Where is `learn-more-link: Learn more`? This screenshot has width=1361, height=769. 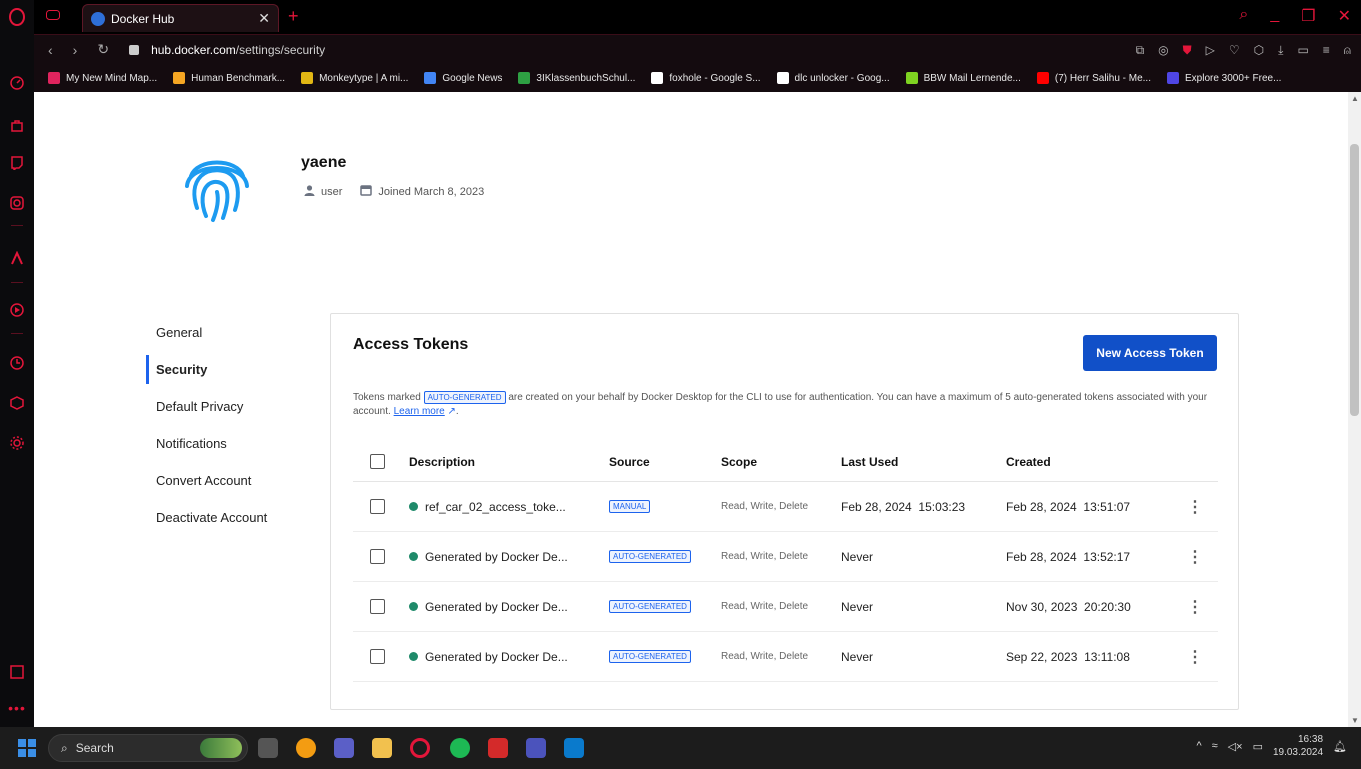
learn-more-link: Learn more is located at coordinates (419, 411).